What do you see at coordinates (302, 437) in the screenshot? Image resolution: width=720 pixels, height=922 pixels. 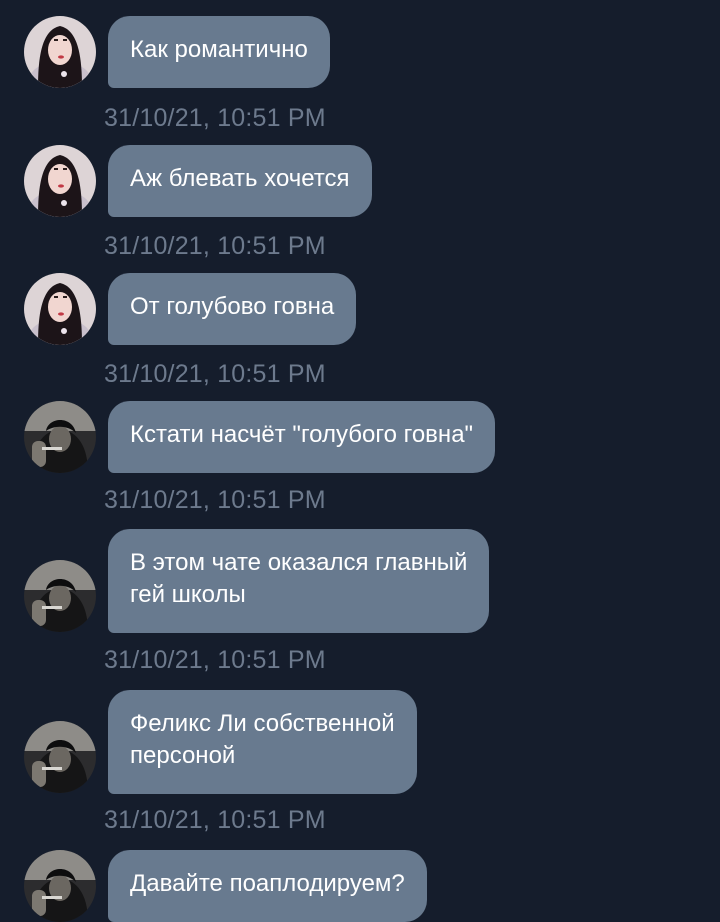 I see `message-bubble: Кстати насчёт "голубого говна"` at bounding box center [302, 437].